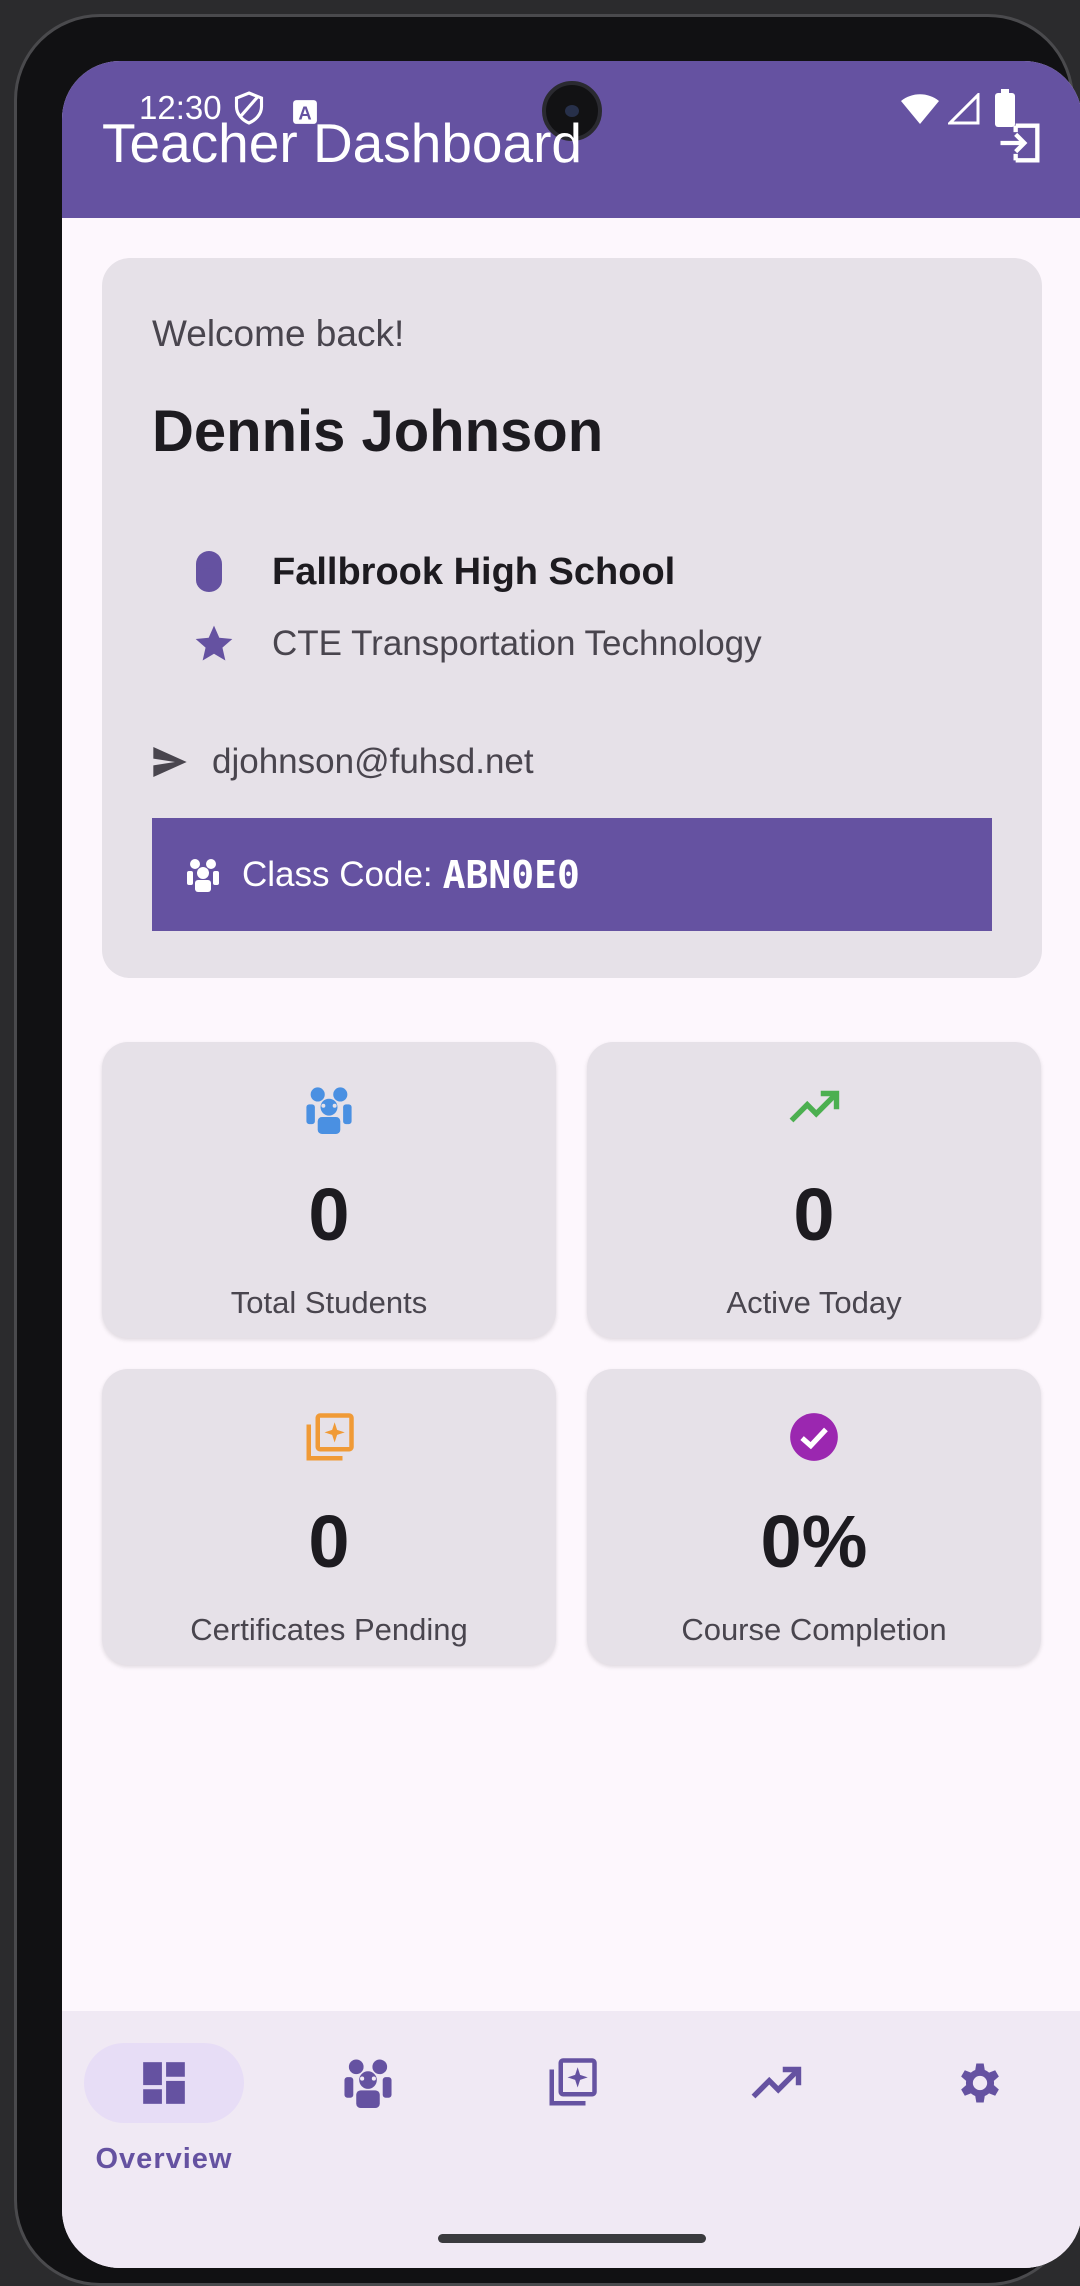 The image size is (1080, 2286). What do you see at coordinates (342, 143) in the screenshot?
I see `page-title: Teacher Dashboard` at bounding box center [342, 143].